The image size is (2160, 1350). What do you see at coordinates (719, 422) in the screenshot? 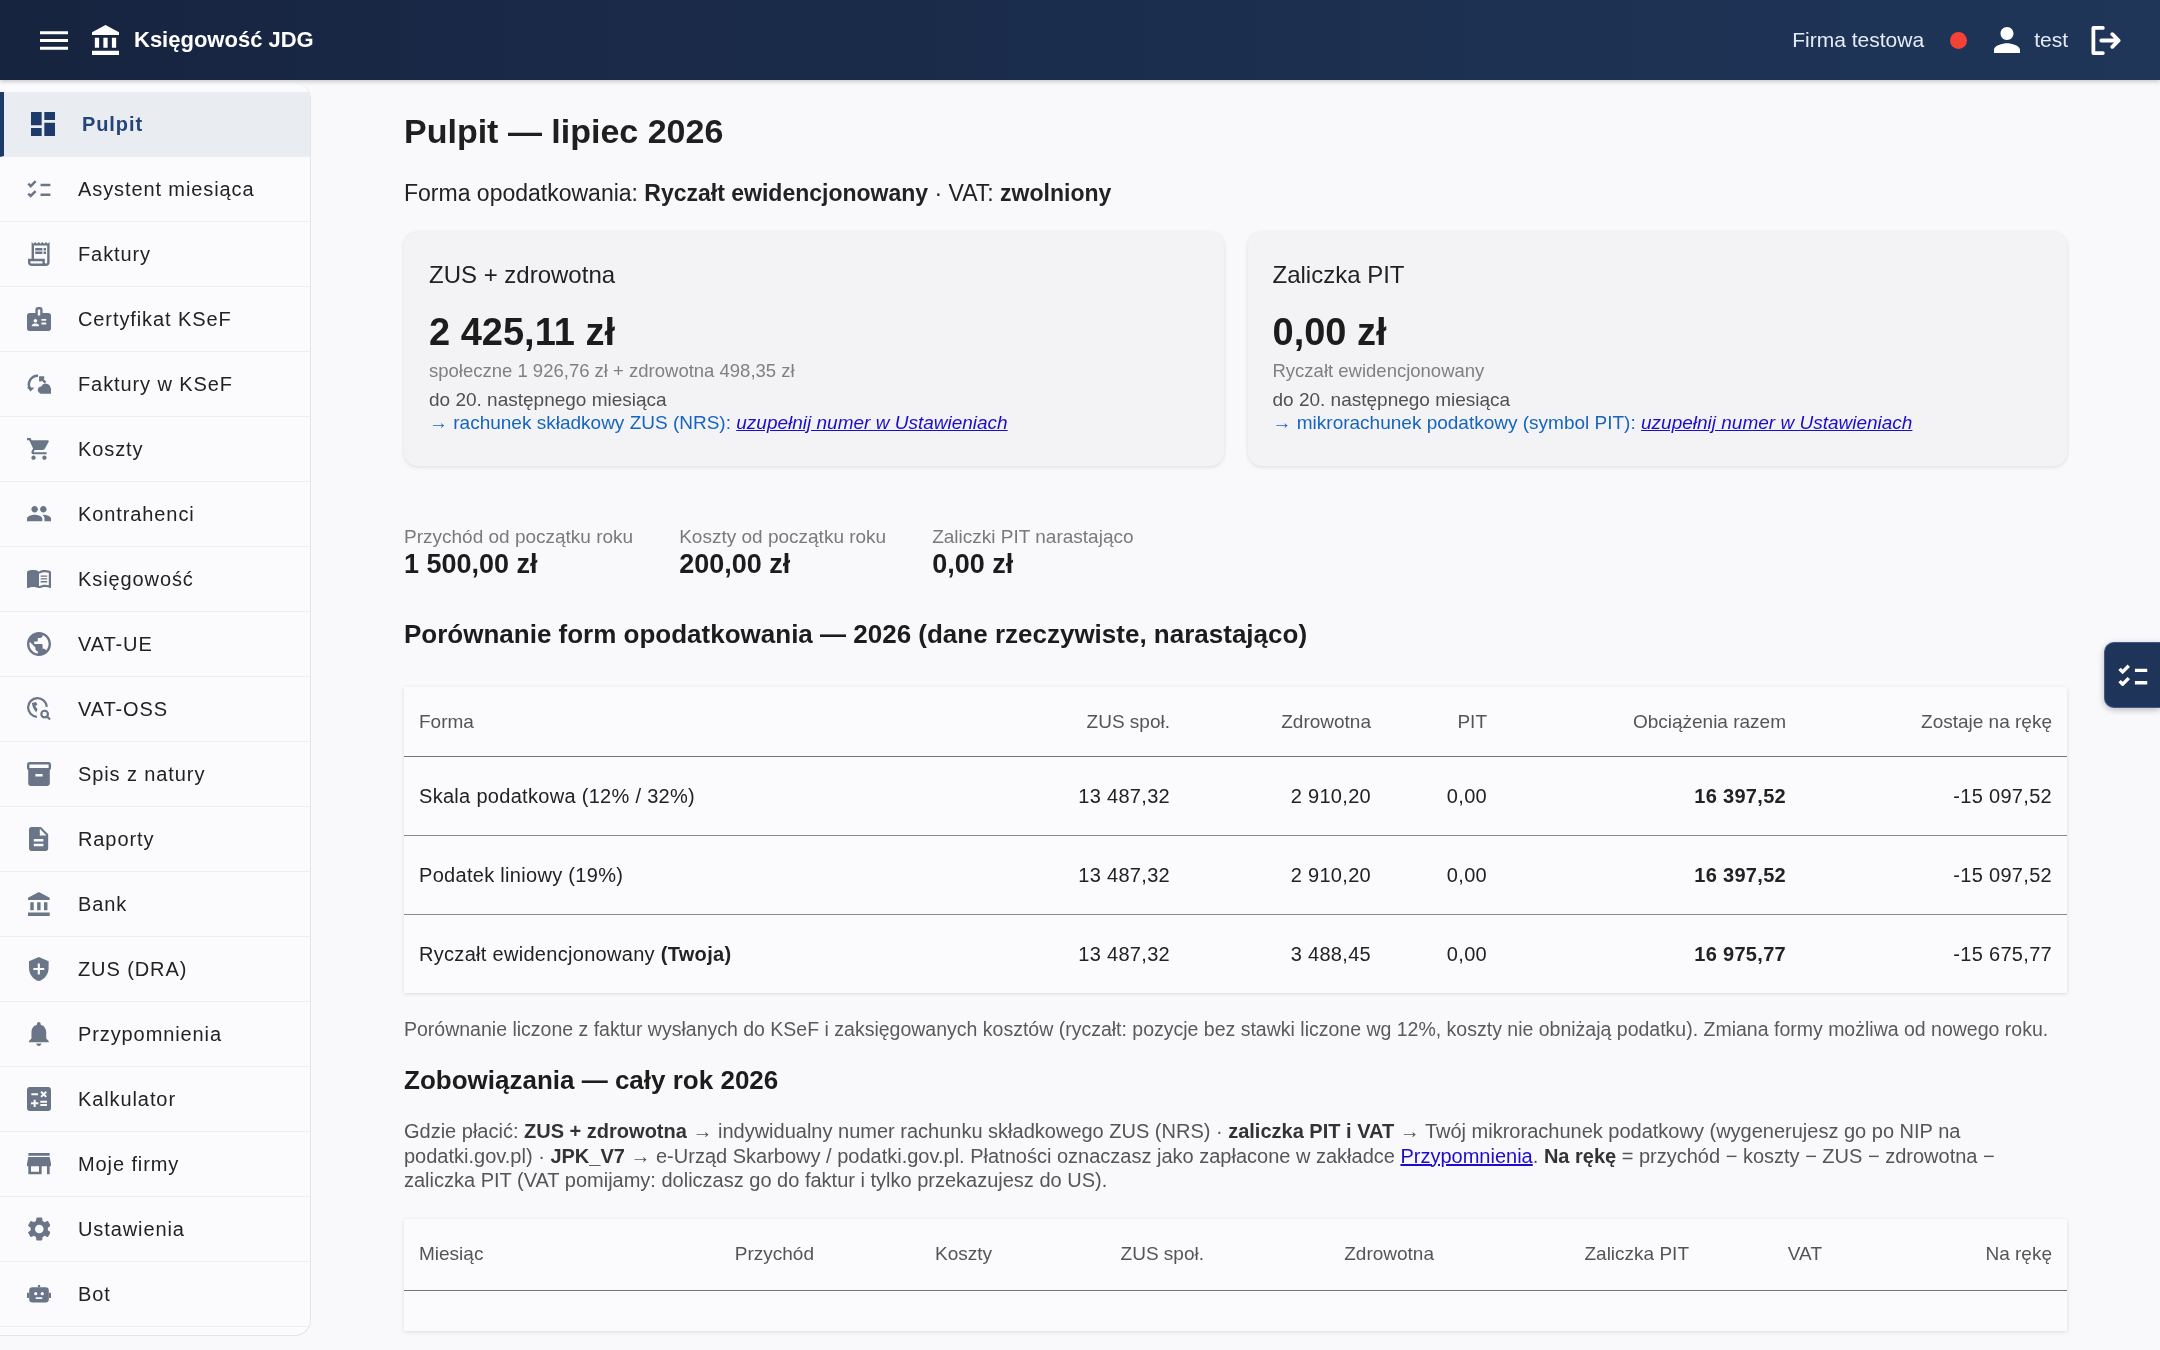
I see `payment-account-text: → rachunek składkowy ZUS (NRS): uzupełnij numer w Ustawieniach` at bounding box center [719, 422].